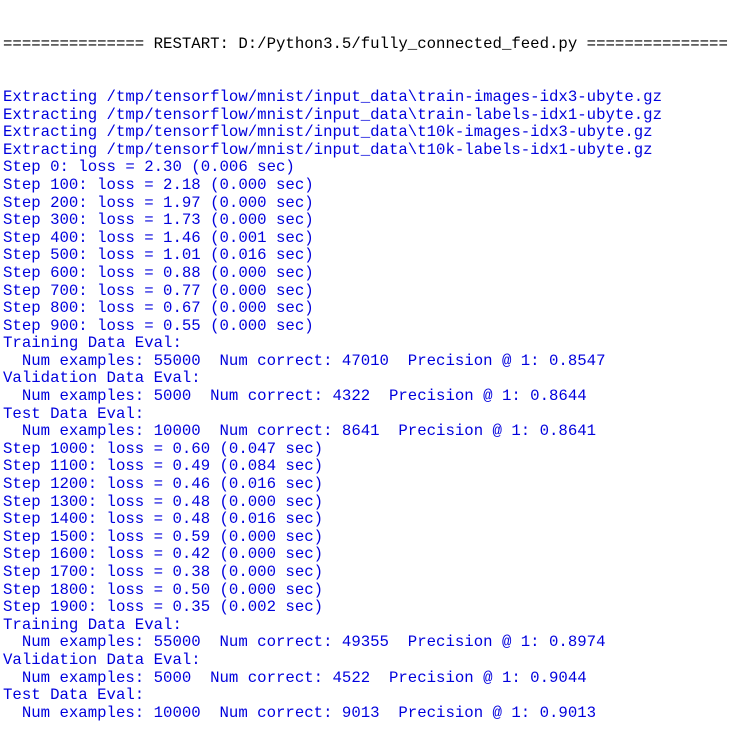 This screenshot has height=740, width=752. What do you see at coordinates (163, 536) in the screenshot?
I see `output-line: Step 1500: loss = 0.59 (0.000 sec)` at bounding box center [163, 536].